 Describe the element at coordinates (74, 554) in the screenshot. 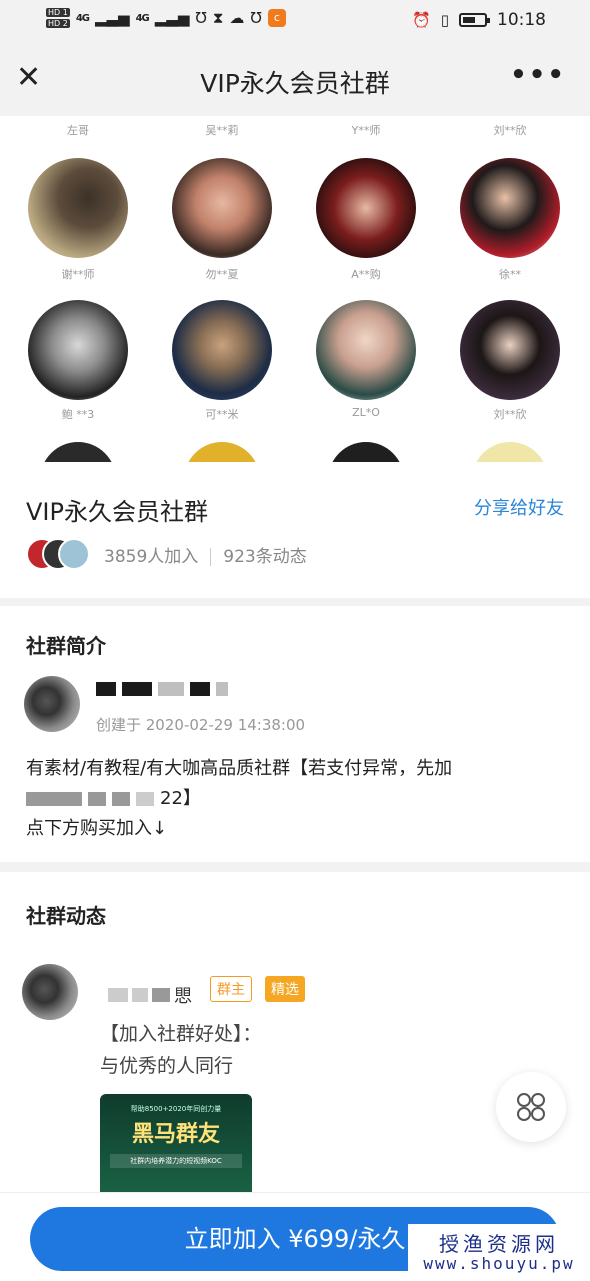

I see `member-avatar-mini` at that location.